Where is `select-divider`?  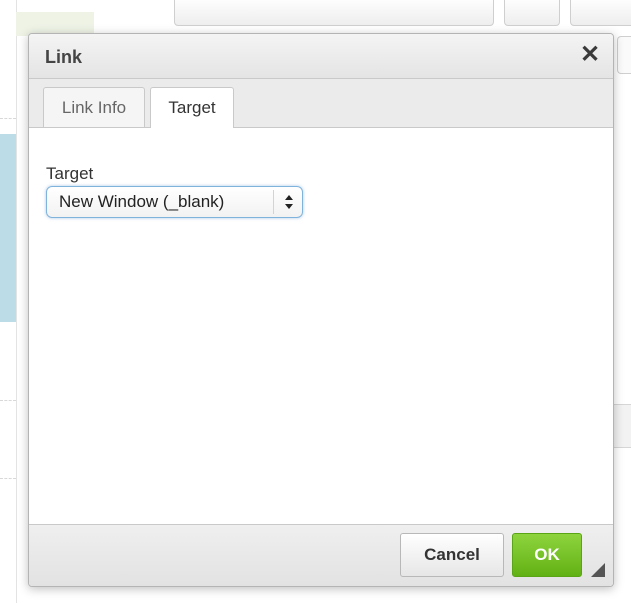 select-divider is located at coordinates (273, 202).